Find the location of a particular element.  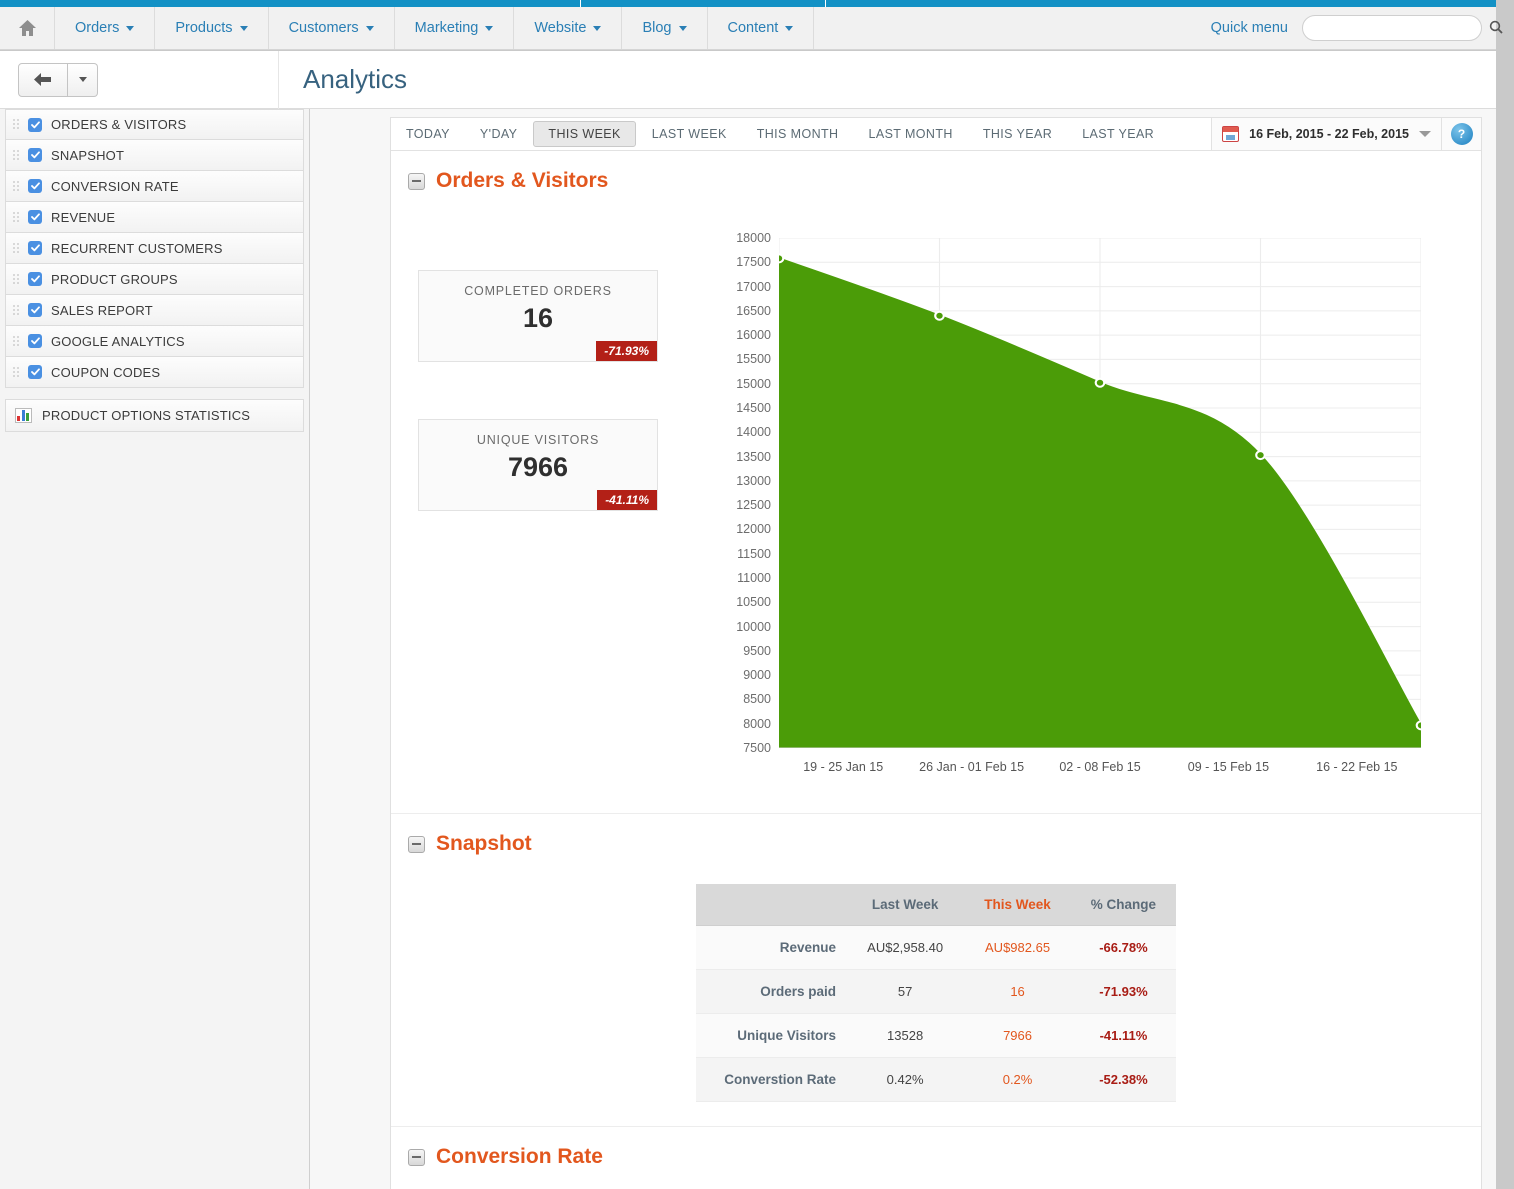

page-titlebar: Analytics is located at coordinates (748, 79).